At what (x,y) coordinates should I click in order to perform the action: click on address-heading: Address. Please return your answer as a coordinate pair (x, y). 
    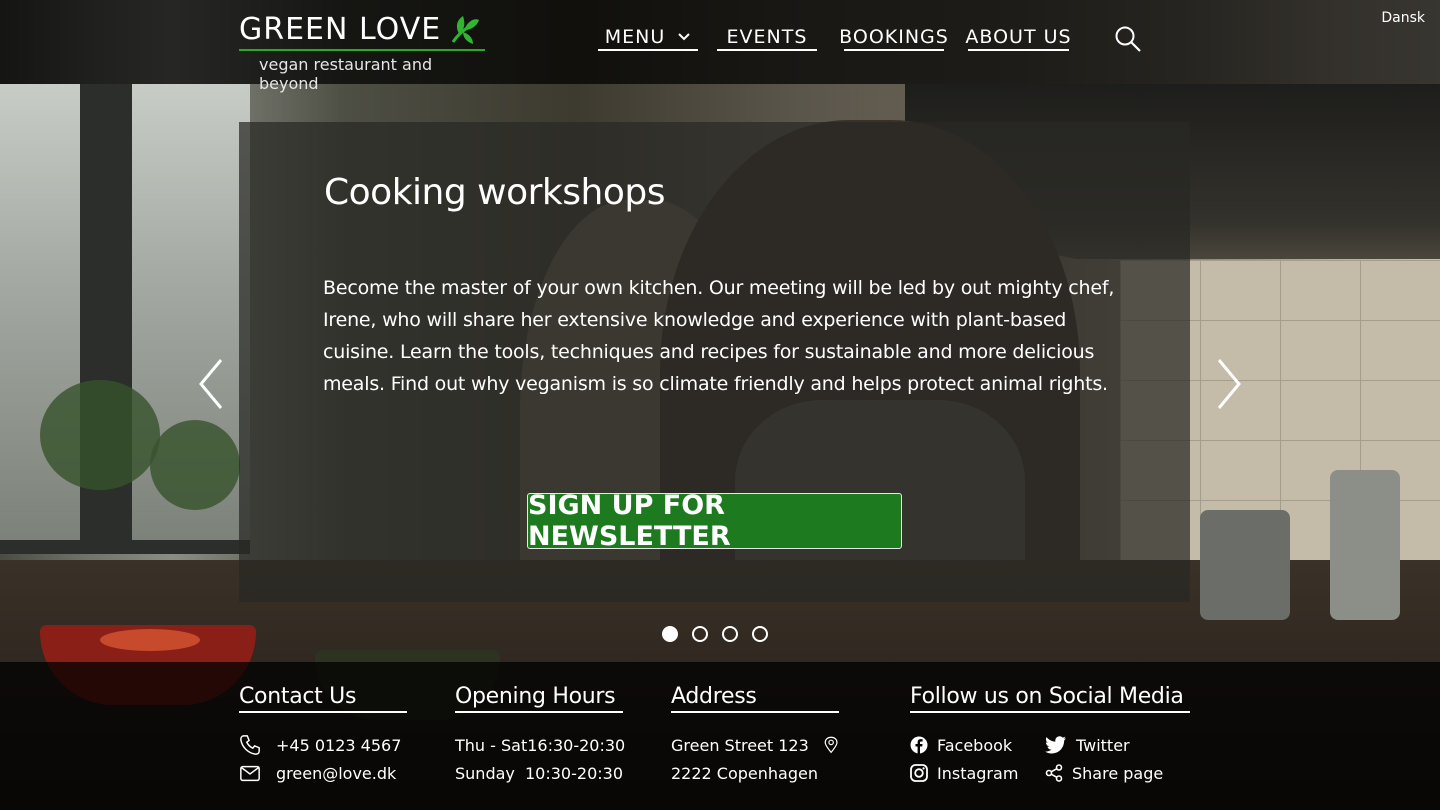
    Looking at the image, I should click on (755, 698).